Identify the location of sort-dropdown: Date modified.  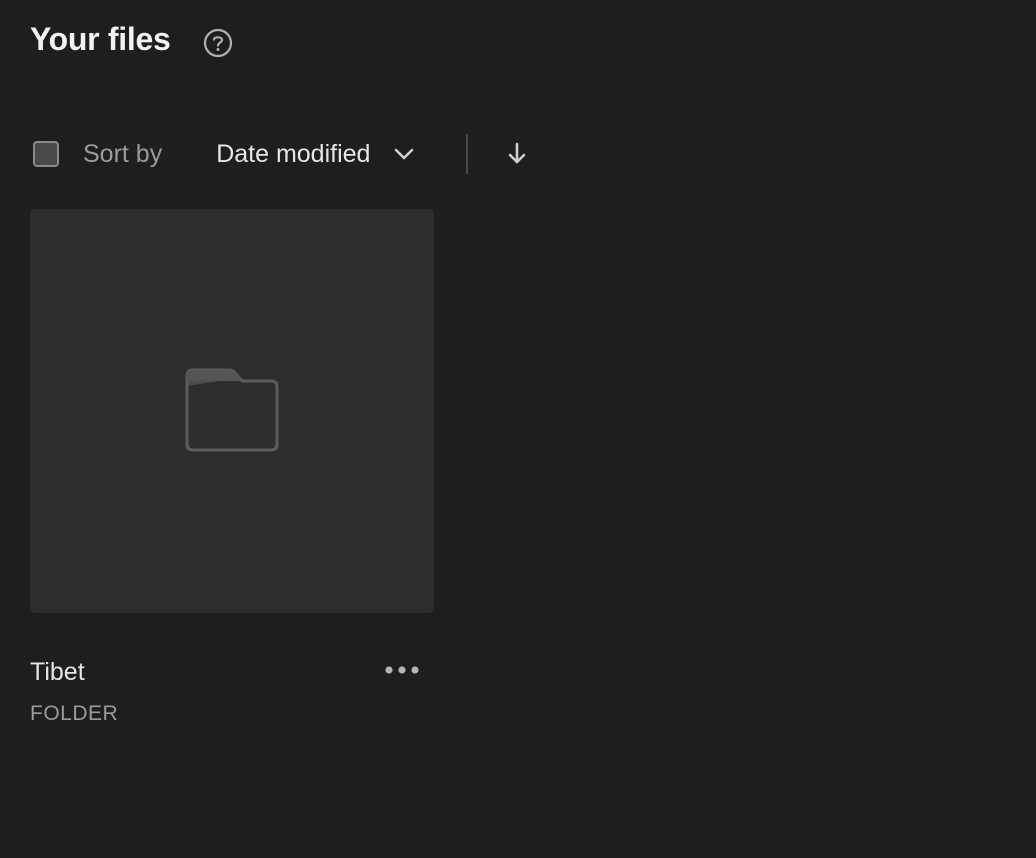
(316, 154).